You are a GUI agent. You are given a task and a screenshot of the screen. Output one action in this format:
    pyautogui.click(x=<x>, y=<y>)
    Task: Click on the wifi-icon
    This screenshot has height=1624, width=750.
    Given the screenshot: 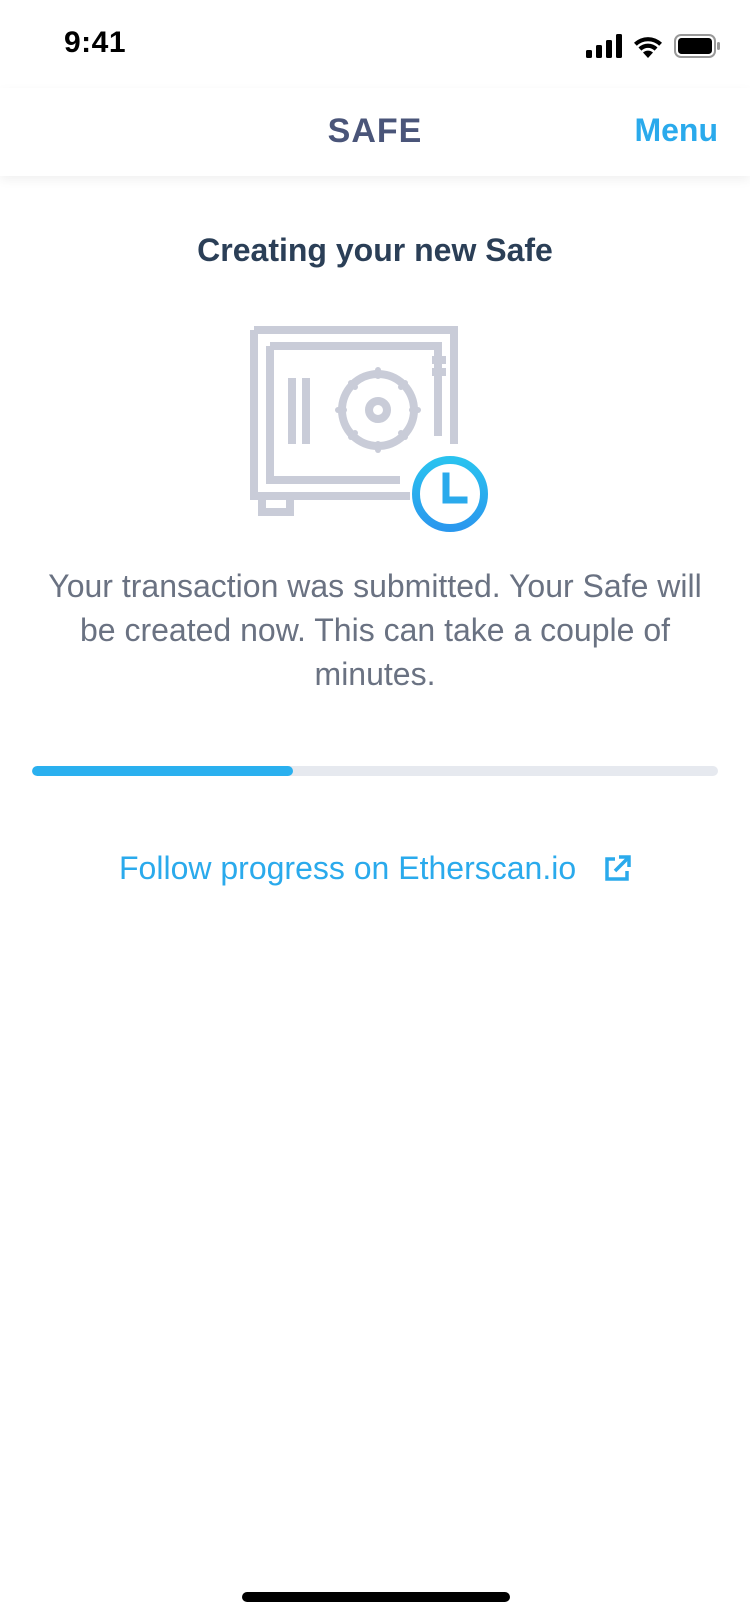 What is the action you would take?
    pyautogui.click(x=648, y=47)
    